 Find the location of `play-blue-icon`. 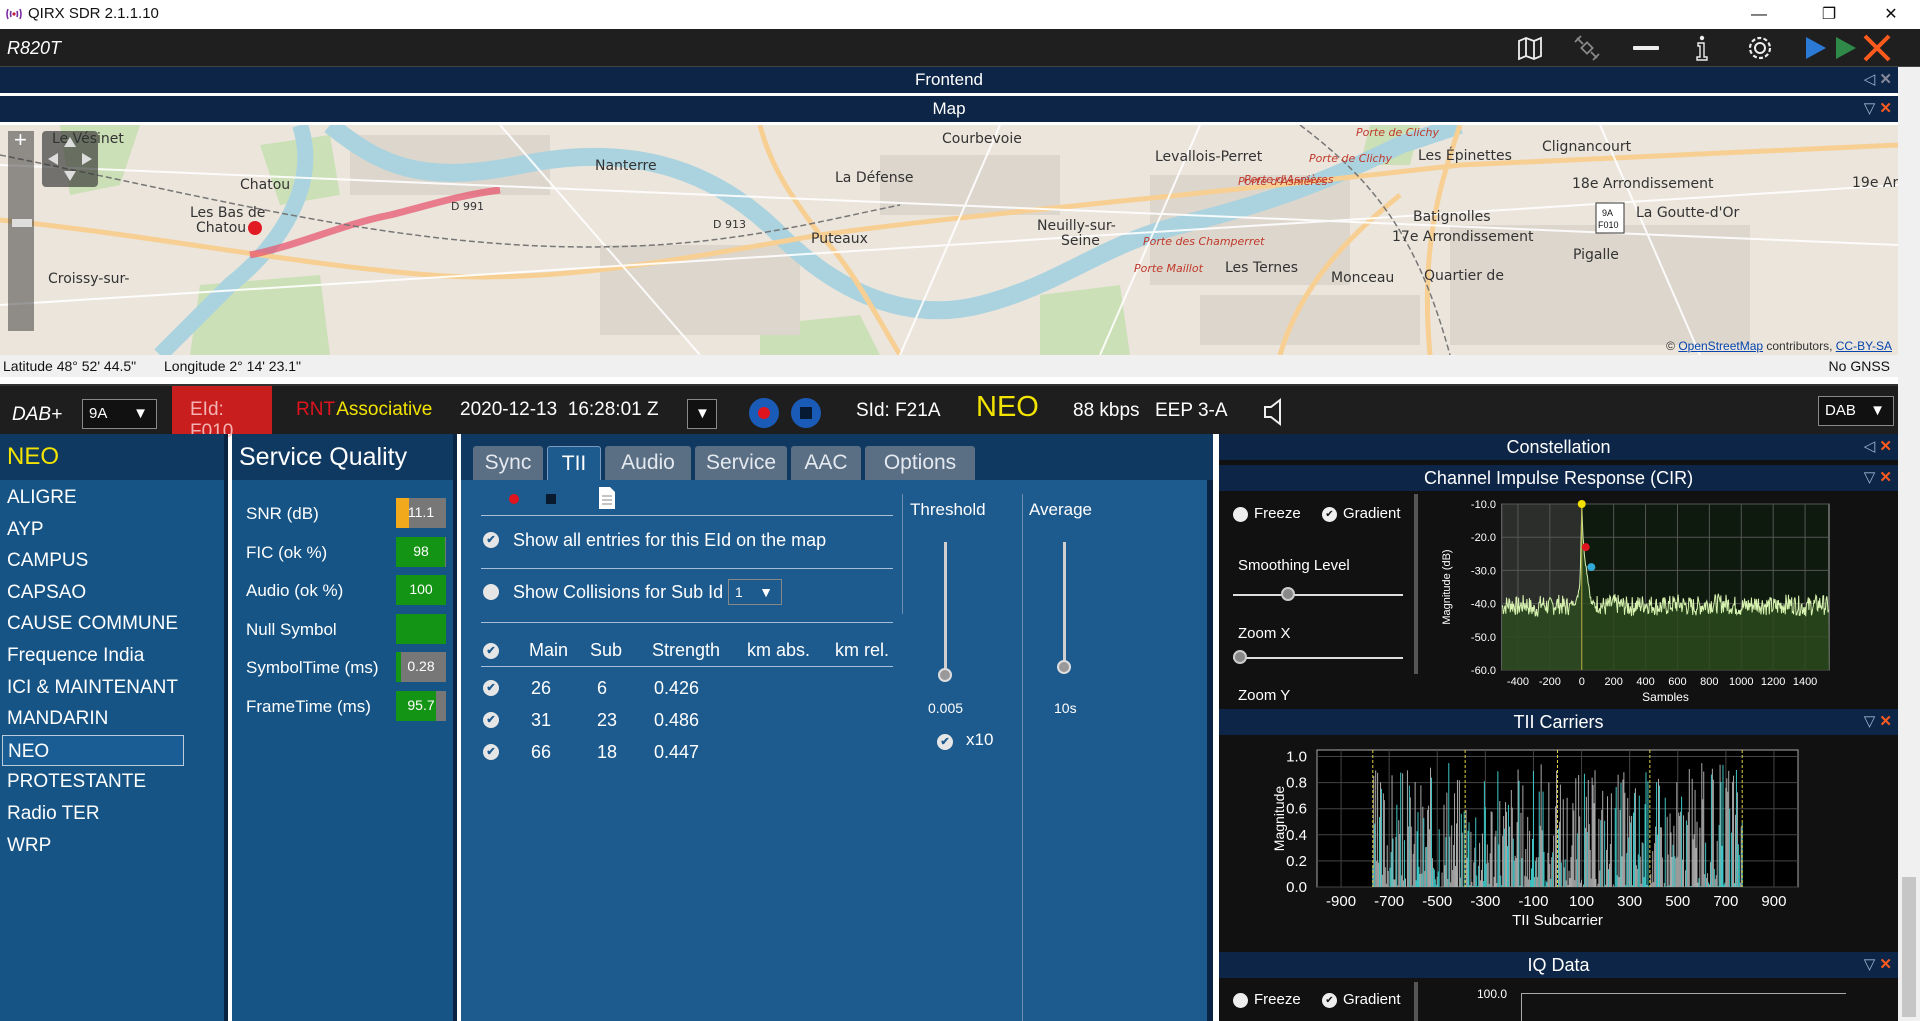

play-blue-icon is located at coordinates (1814, 48).